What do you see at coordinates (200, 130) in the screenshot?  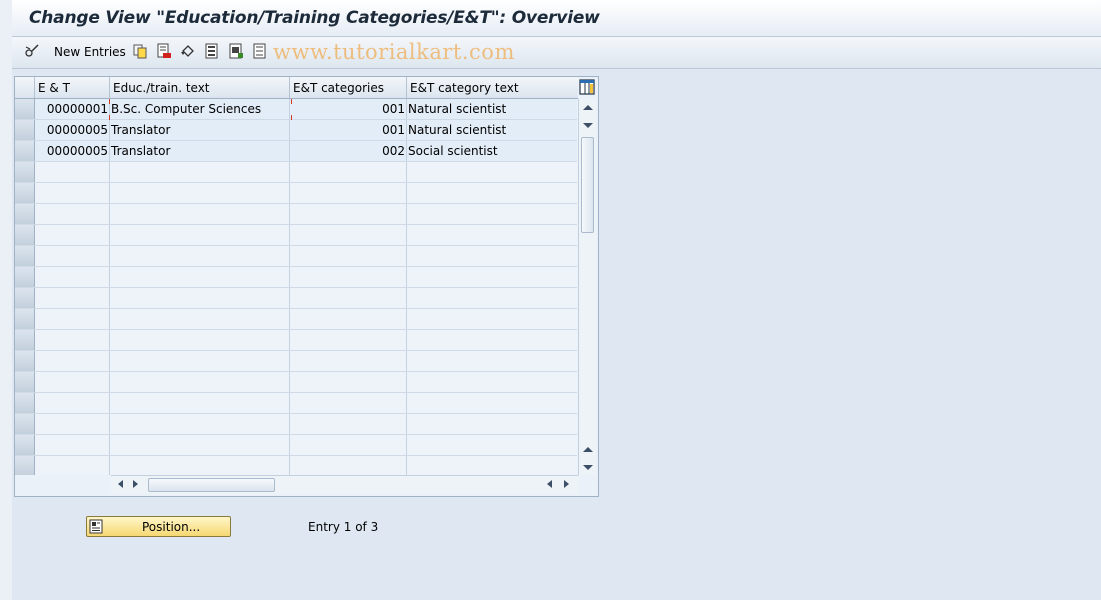 I see `cell-educ-text: Translator` at bounding box center [200, 130].